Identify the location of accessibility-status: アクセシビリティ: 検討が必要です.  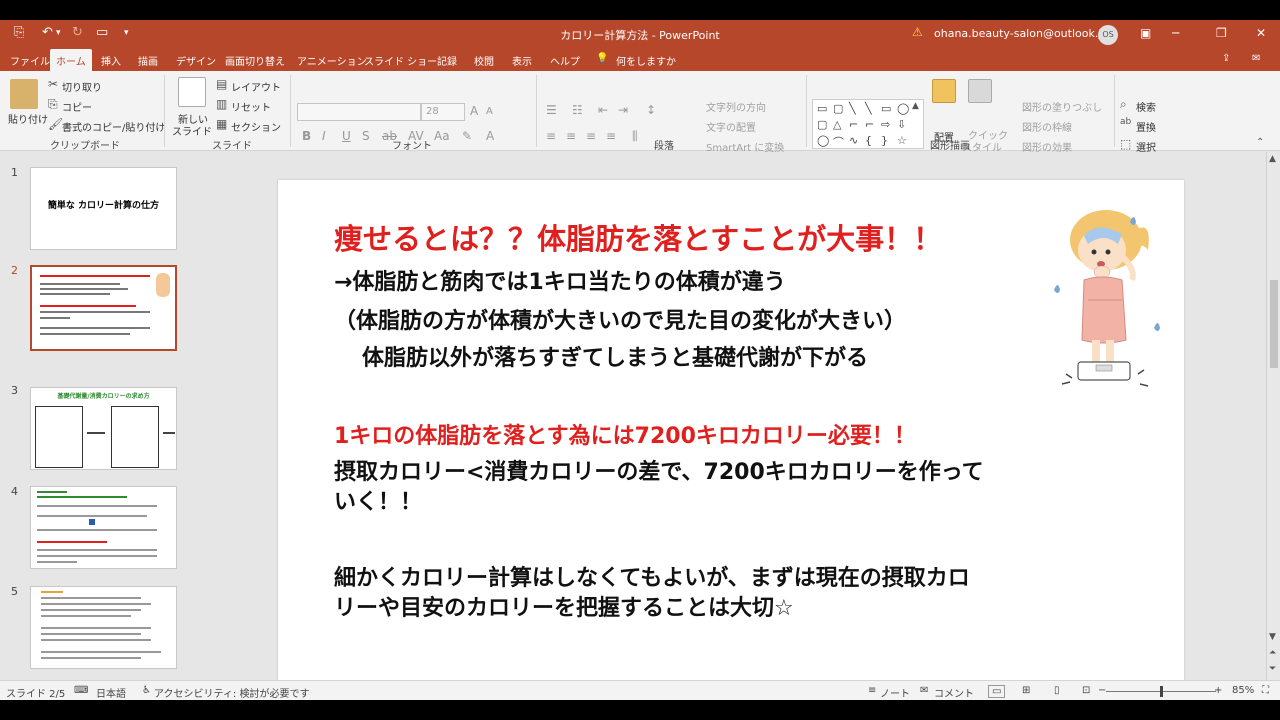
(231, 692).